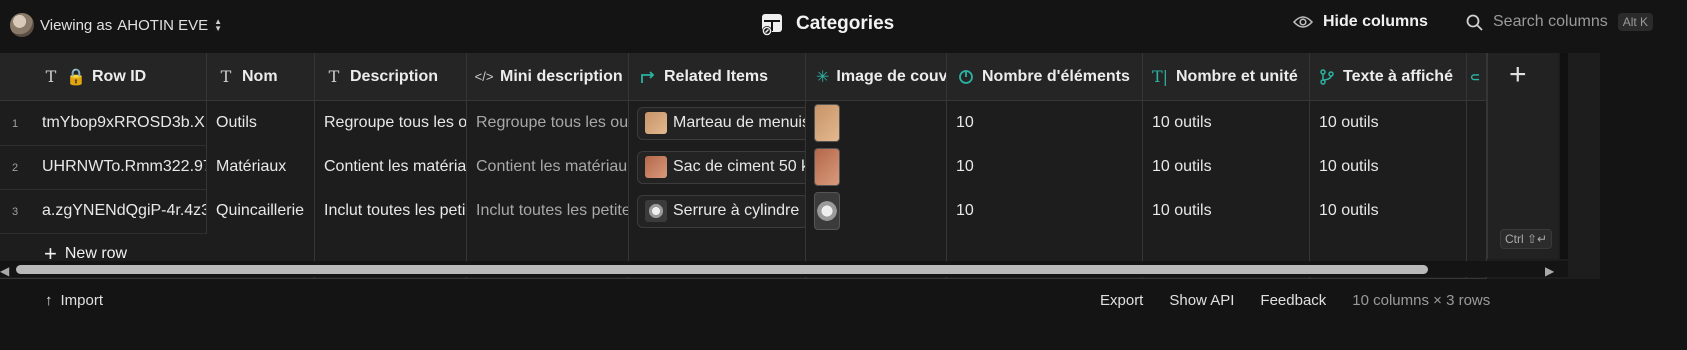  What do you see at coordinates (261, 123) in the screenshot?
I see `cell-nom: Outils` at bounding box center [261, 123].